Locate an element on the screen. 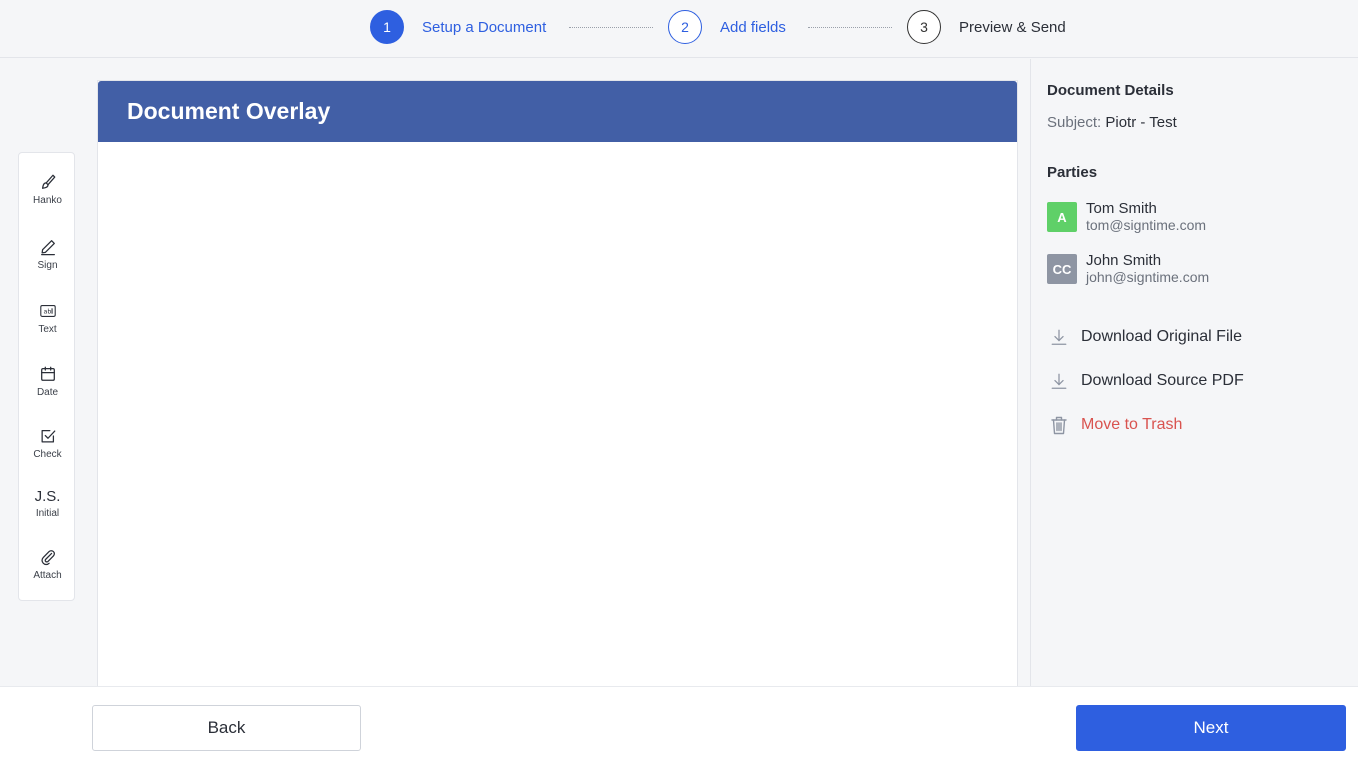  tool-check: Check is located at coordinates (47, 453).